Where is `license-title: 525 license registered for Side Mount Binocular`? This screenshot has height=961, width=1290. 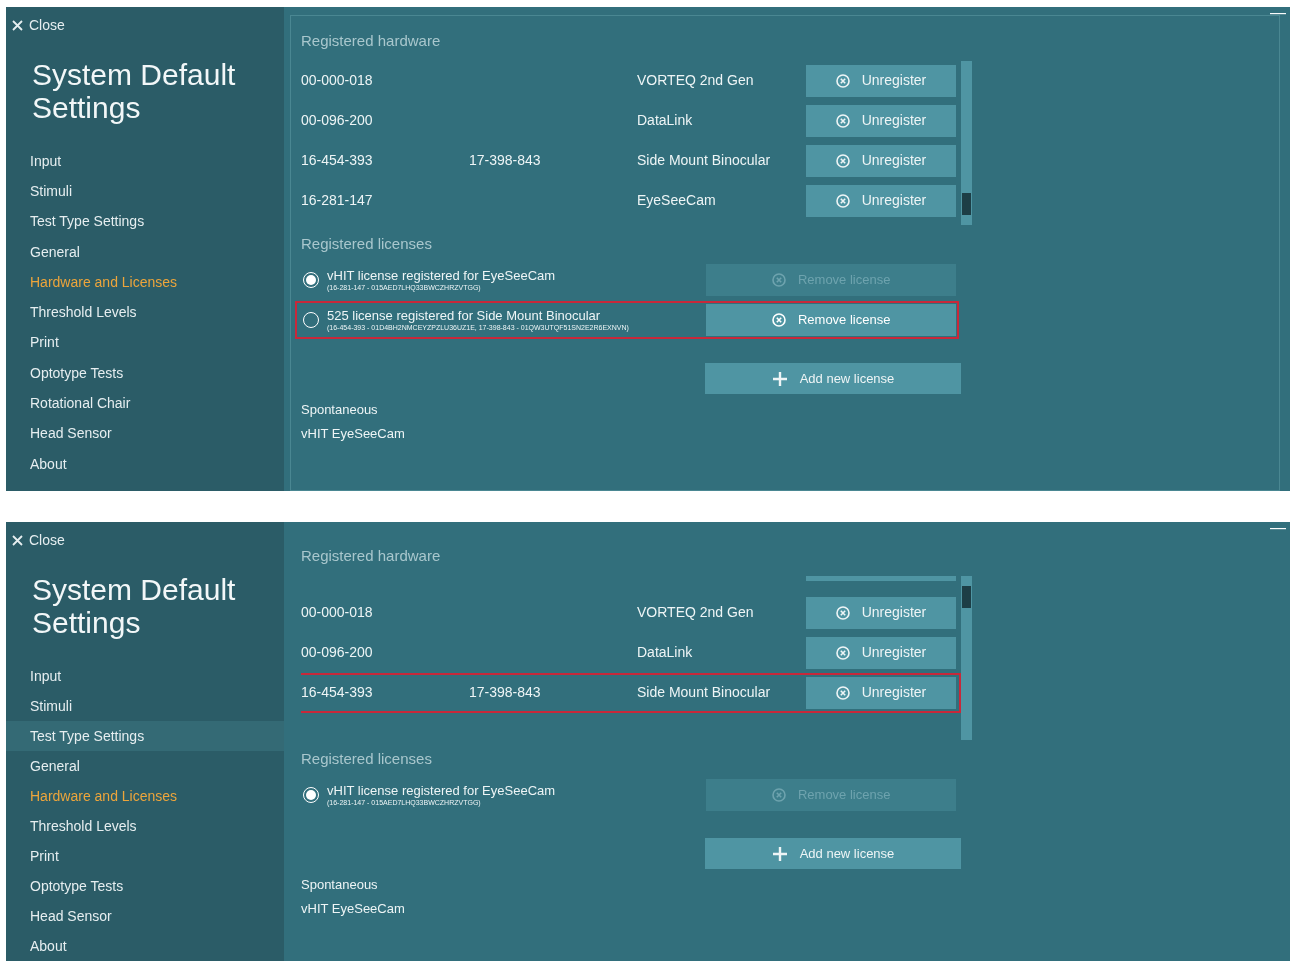 license-title: 525 license registered for Side Mount Binocular is located at coordinates (464, 315).